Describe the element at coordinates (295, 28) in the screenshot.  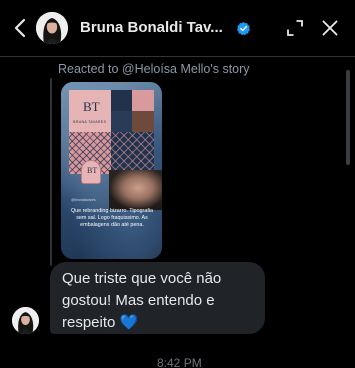
I see `expand-icon` at that location.